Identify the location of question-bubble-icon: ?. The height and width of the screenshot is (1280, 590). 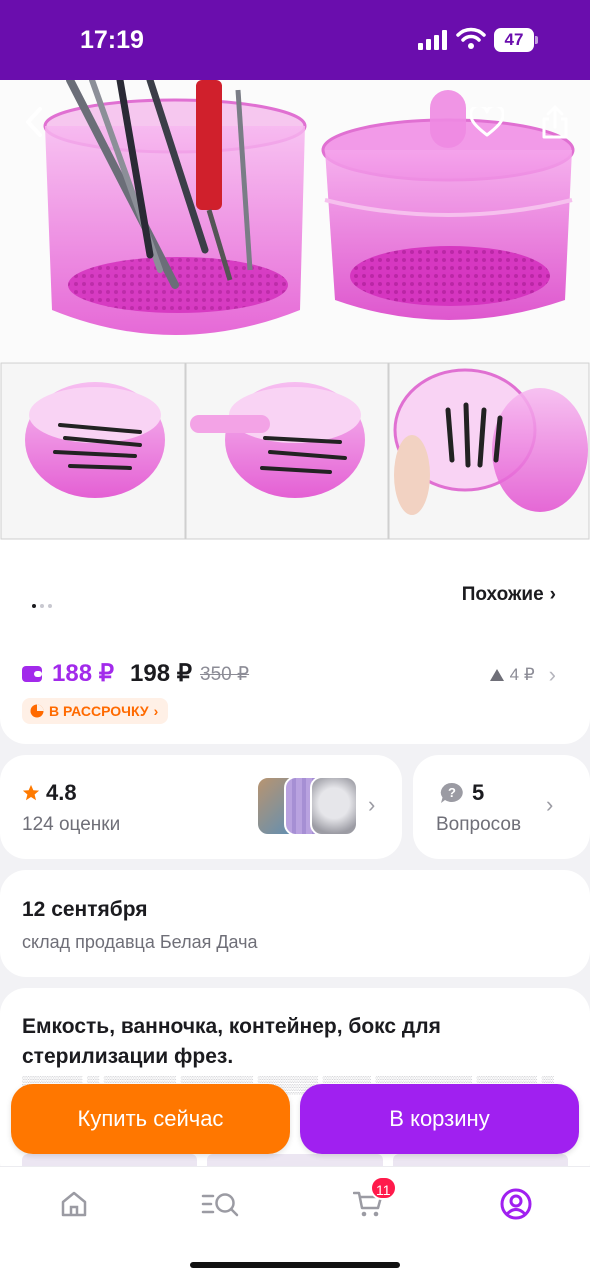
(451, 792).